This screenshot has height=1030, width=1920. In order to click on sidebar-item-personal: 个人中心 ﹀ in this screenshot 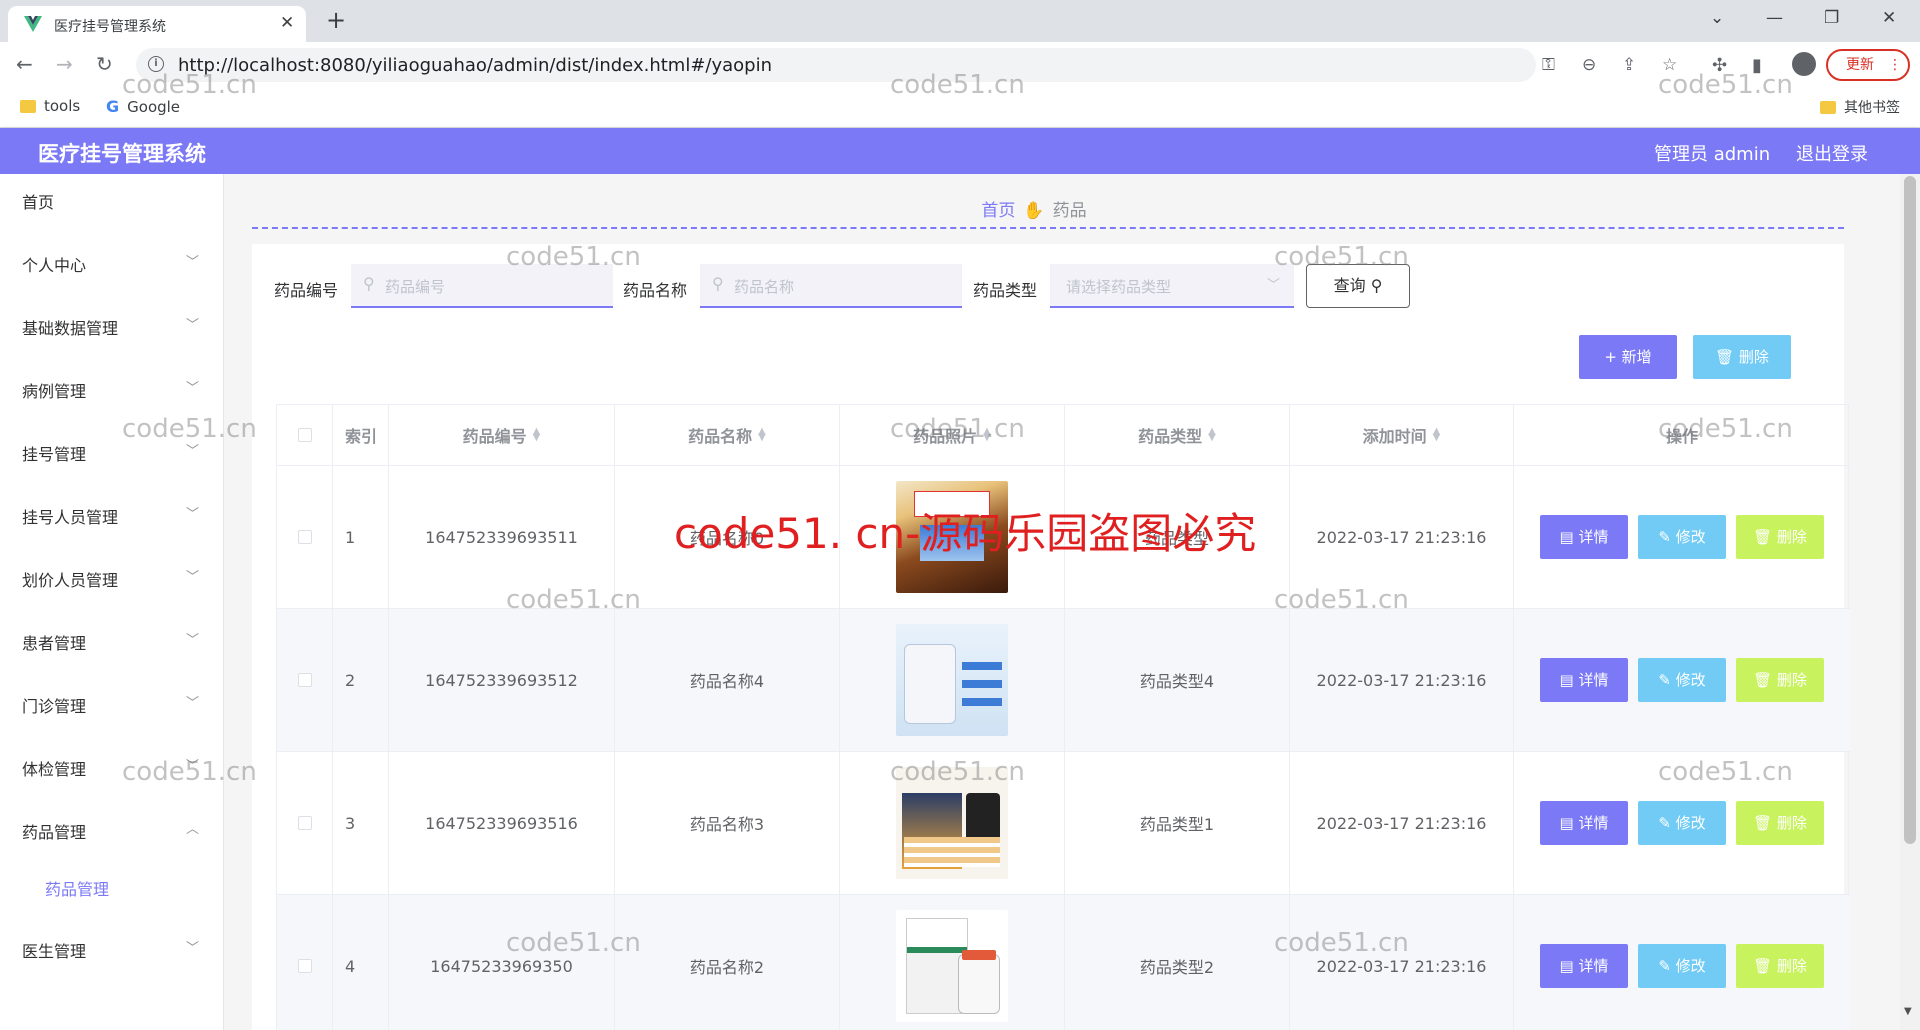, I will do `click(112, 262)`.